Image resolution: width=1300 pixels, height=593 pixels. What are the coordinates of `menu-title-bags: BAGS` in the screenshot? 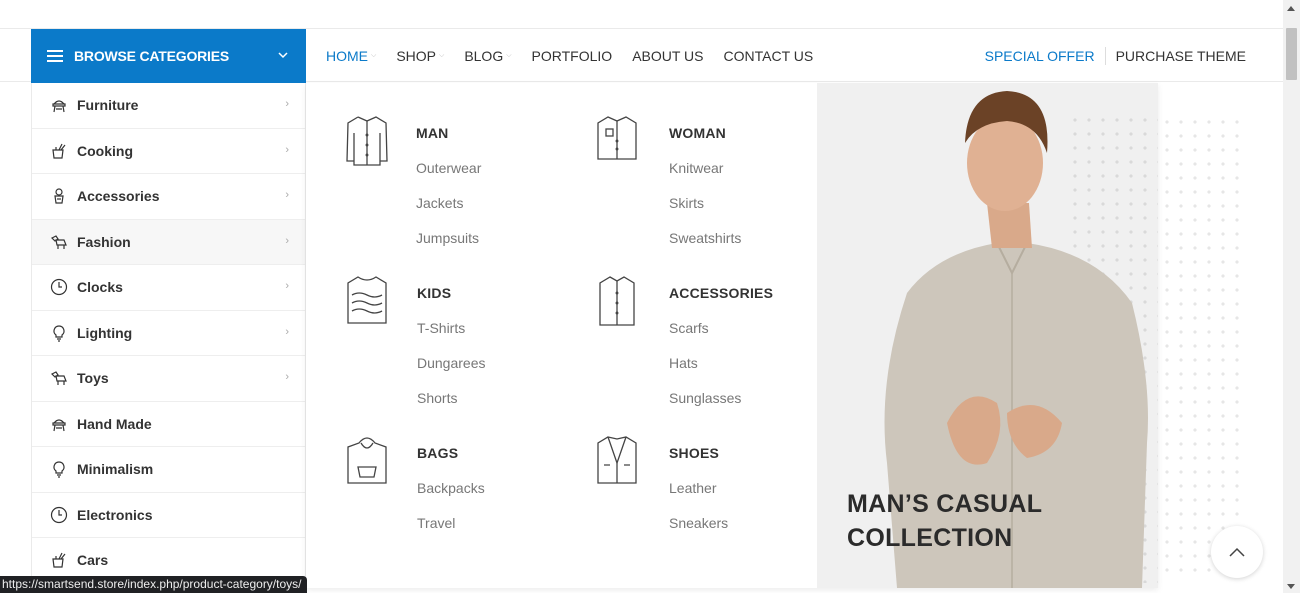 It's located at (437, 453).